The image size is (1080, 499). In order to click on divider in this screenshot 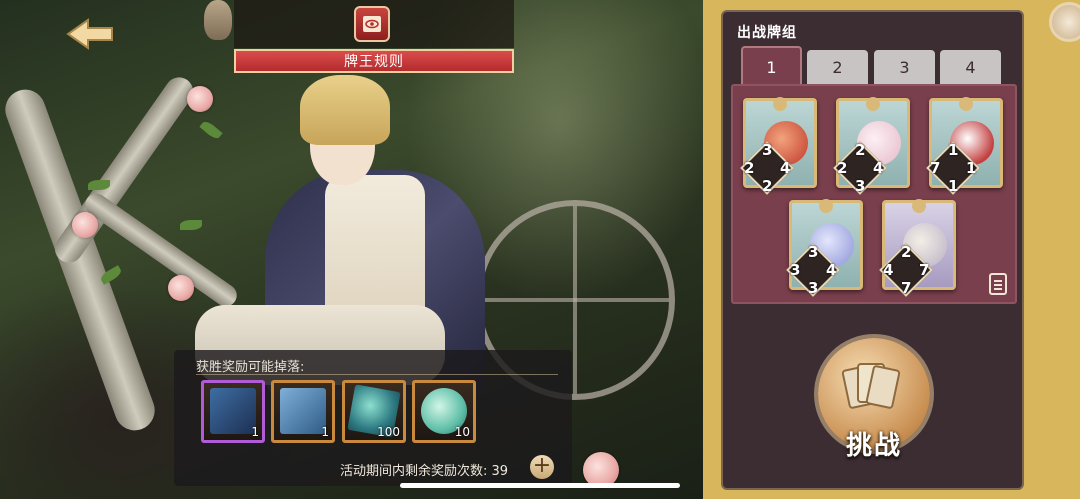, I will do `click(377, 374)`.